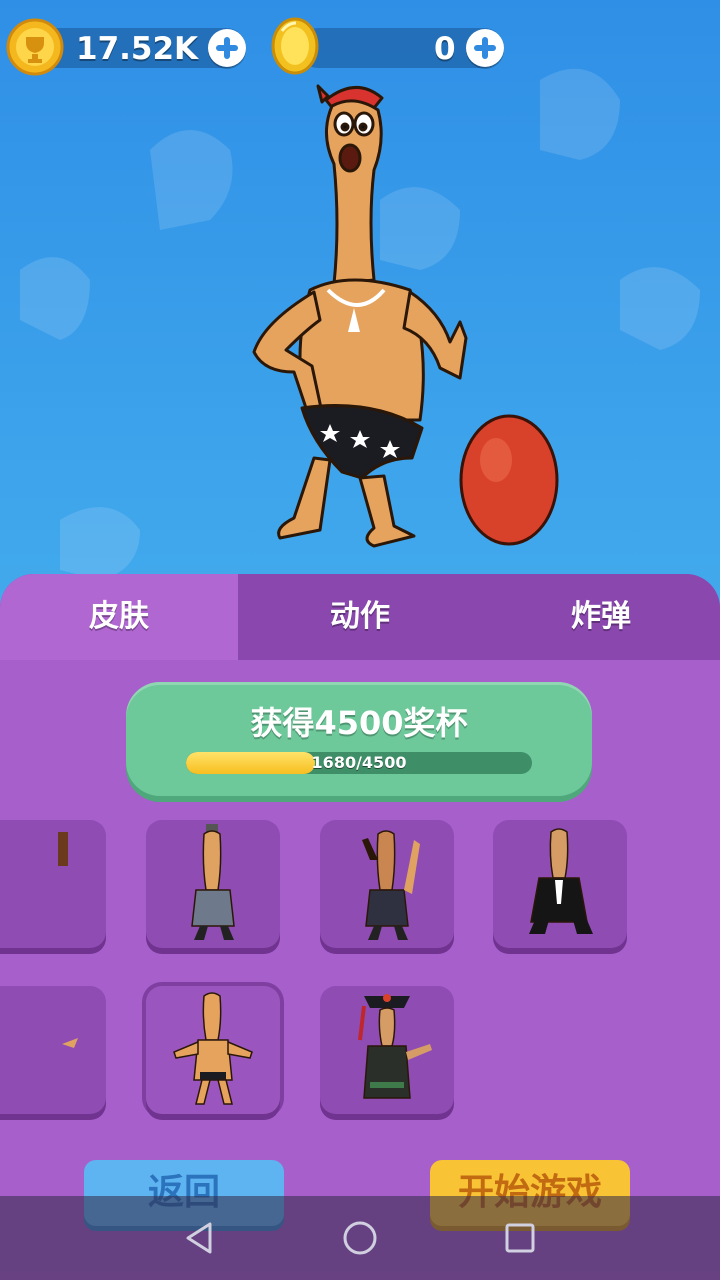  Describe the element at coordinates (445, 49) in the screenshot. I see `coins-value: 0` at that location.